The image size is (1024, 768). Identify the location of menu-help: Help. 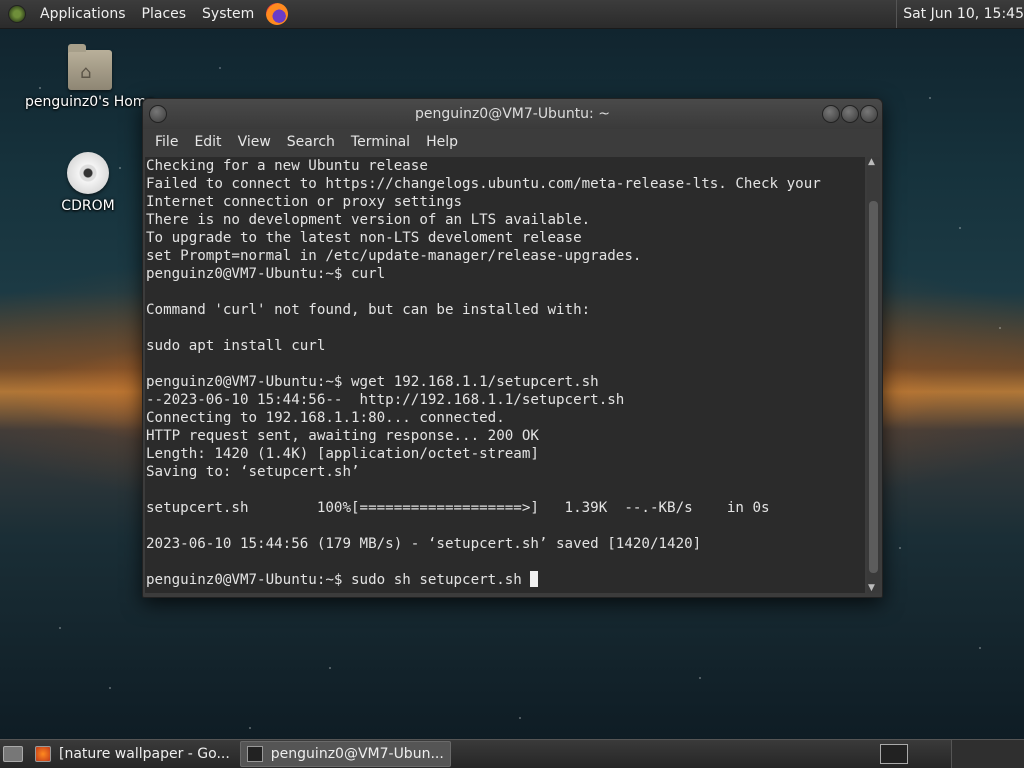
(442, 142).